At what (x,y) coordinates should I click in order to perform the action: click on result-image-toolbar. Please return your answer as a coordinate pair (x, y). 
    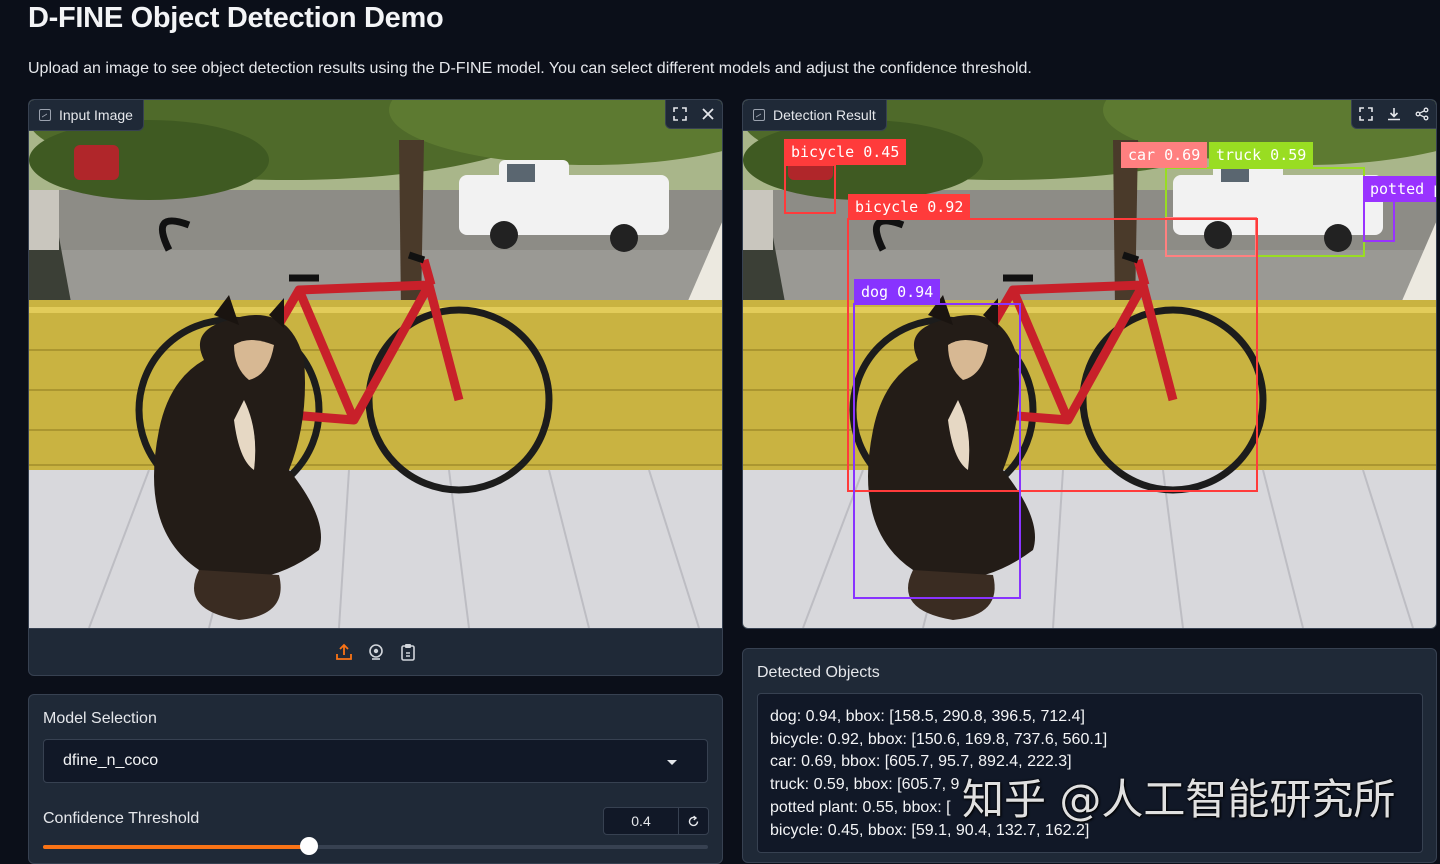
    Looking at the image, I should click on (1393, 114).